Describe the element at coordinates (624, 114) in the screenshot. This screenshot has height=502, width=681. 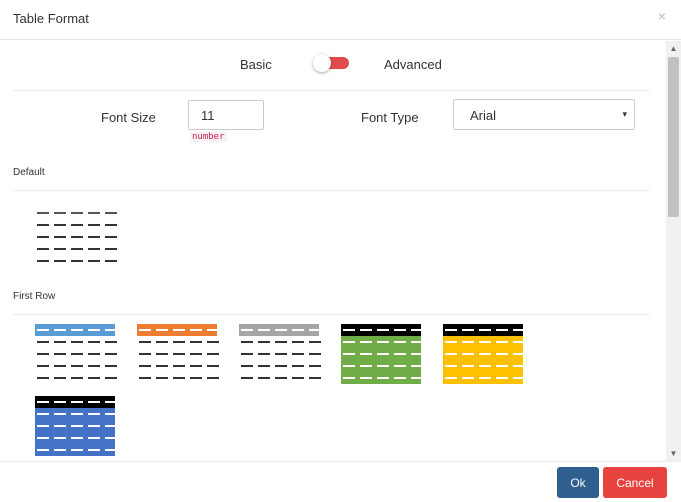
I see `chevron-down-icon: ▾` at that location.